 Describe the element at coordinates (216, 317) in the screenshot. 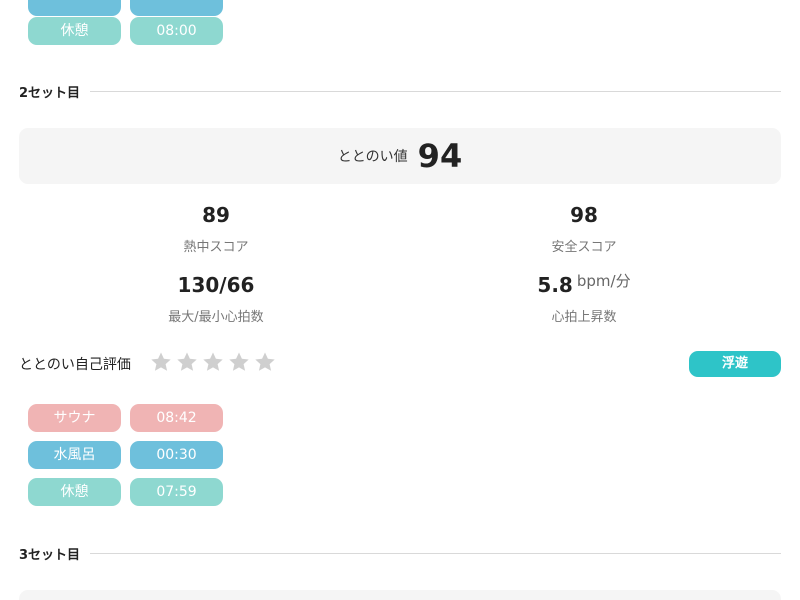

I see `heart-rate-label: 最大/最小心拍数` at that location.